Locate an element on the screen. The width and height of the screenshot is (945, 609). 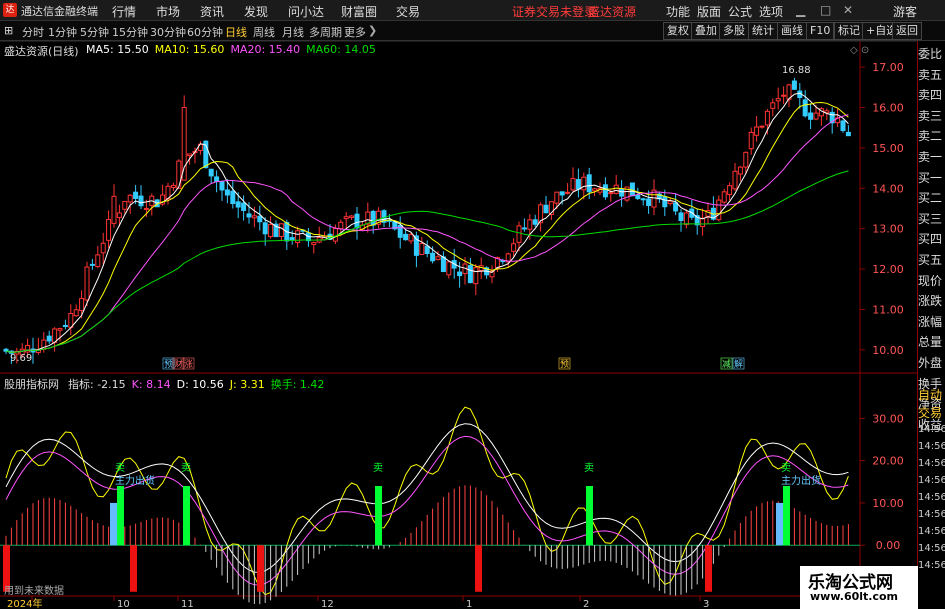
period-tab: 周线 is located at coordinates (264, 32).